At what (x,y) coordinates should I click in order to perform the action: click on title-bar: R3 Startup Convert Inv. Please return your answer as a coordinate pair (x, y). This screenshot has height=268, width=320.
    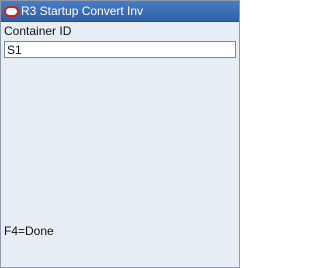
    Looking at the image, I should click on (120, 11).